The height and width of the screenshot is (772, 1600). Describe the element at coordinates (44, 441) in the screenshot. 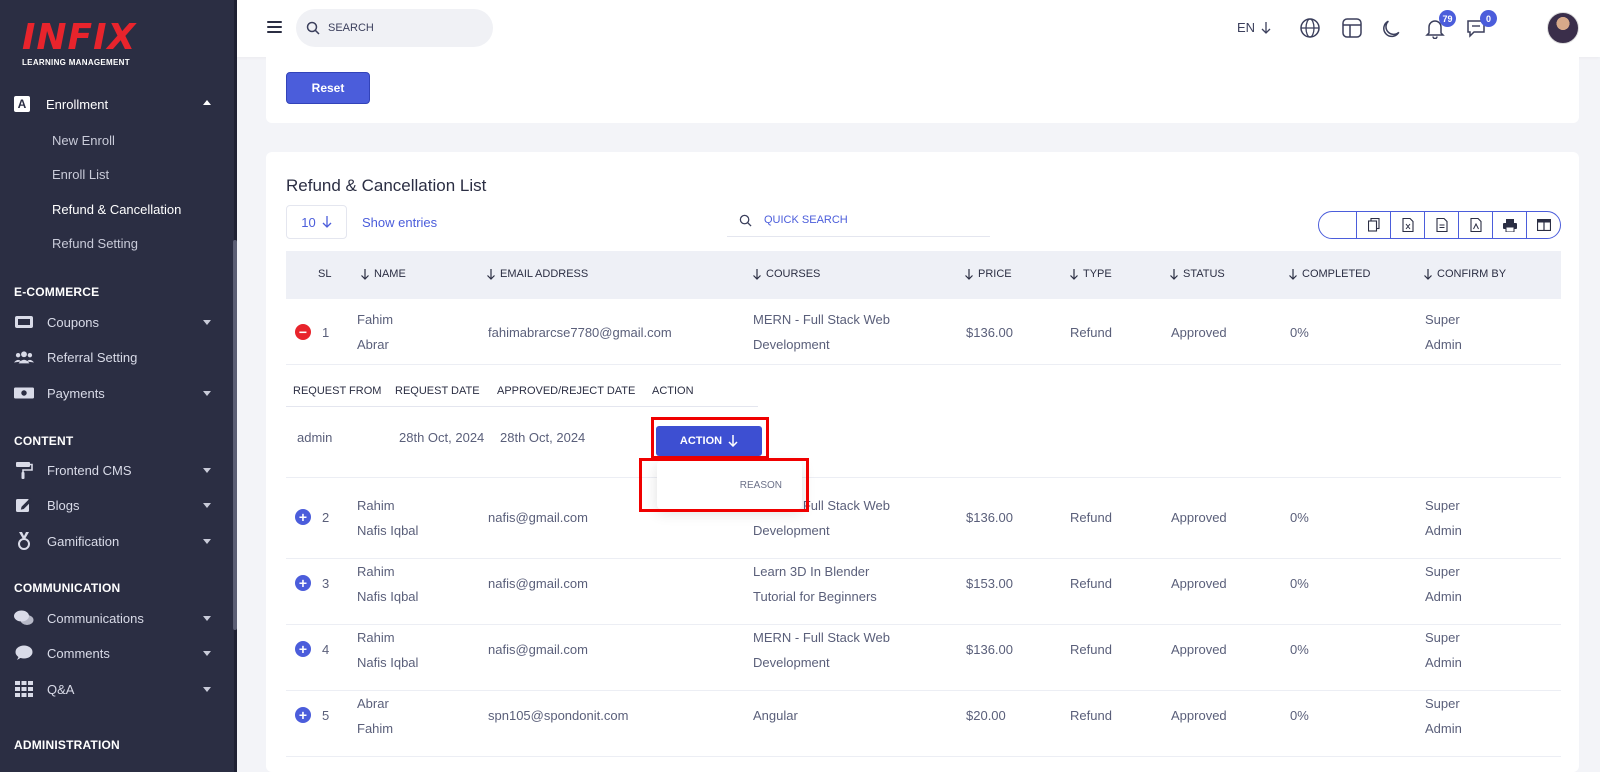

I see `section-title-content: CONTENT` at that location.